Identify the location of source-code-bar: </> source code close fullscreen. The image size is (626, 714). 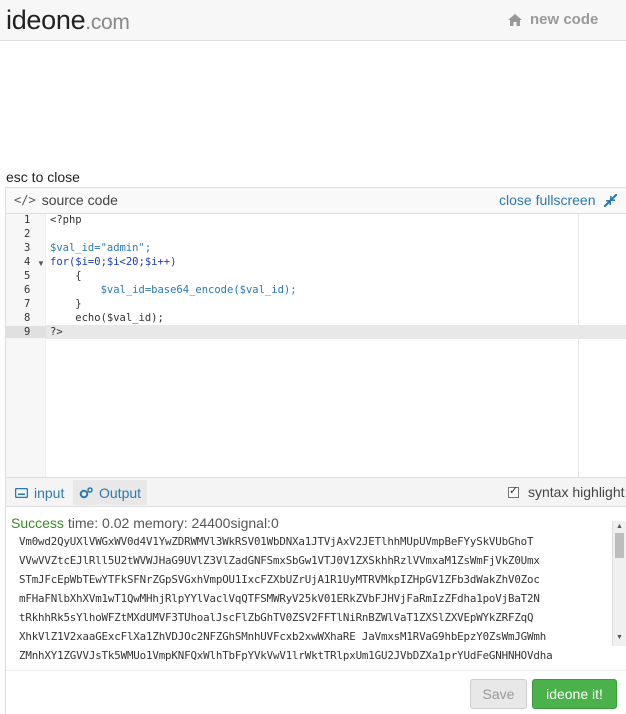
(316, 201).